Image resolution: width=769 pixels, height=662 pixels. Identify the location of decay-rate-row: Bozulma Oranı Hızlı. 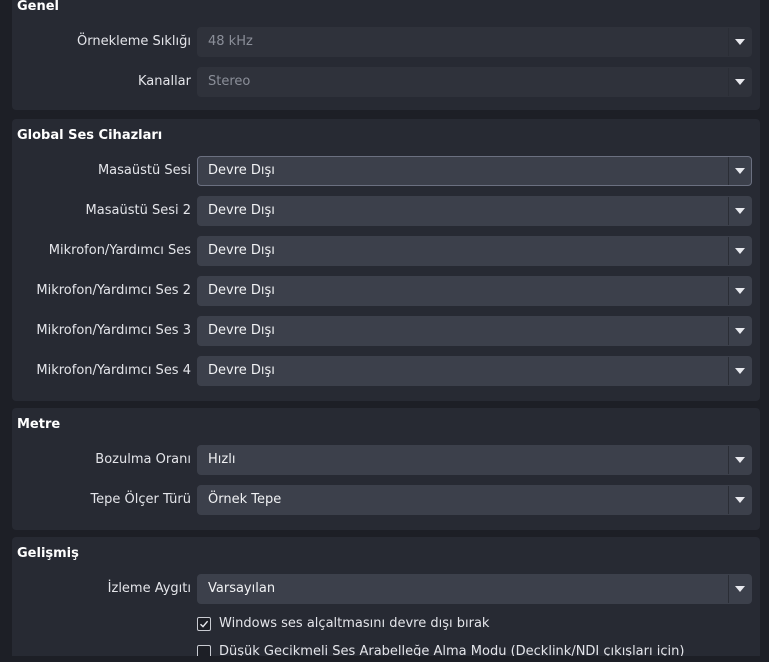
(386, 460).